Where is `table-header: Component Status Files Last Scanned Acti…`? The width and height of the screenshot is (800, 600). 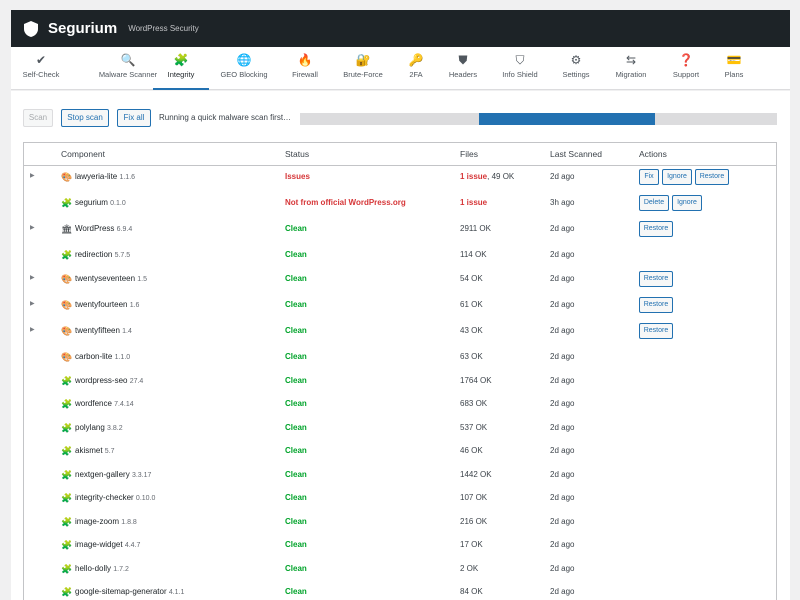
table-header: Component Status Files Last Scanned Acti… is located at coordinates (400, 154).